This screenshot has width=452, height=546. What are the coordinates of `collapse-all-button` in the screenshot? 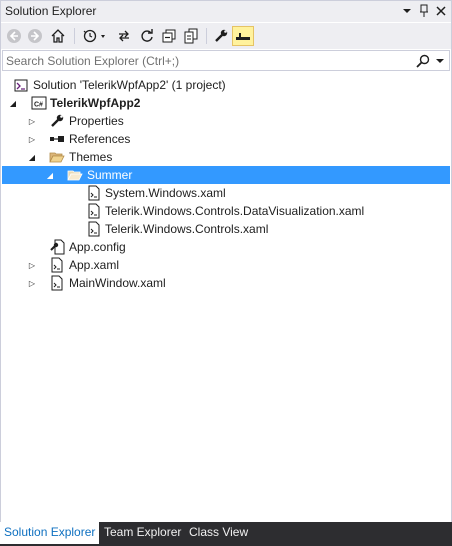 It's located at (169, 36).